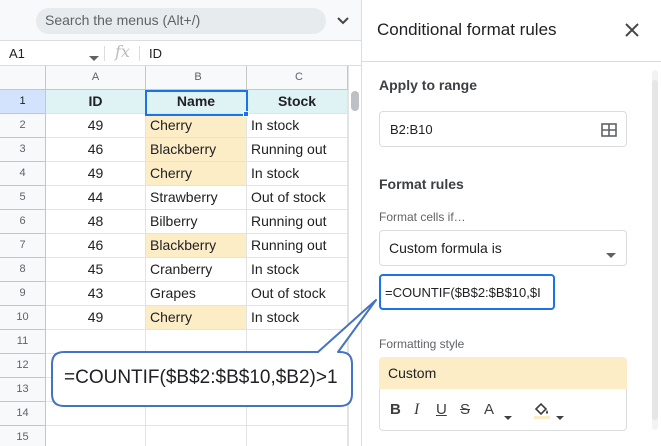  I want to click on row-header-13: 13, so click(23, 390).